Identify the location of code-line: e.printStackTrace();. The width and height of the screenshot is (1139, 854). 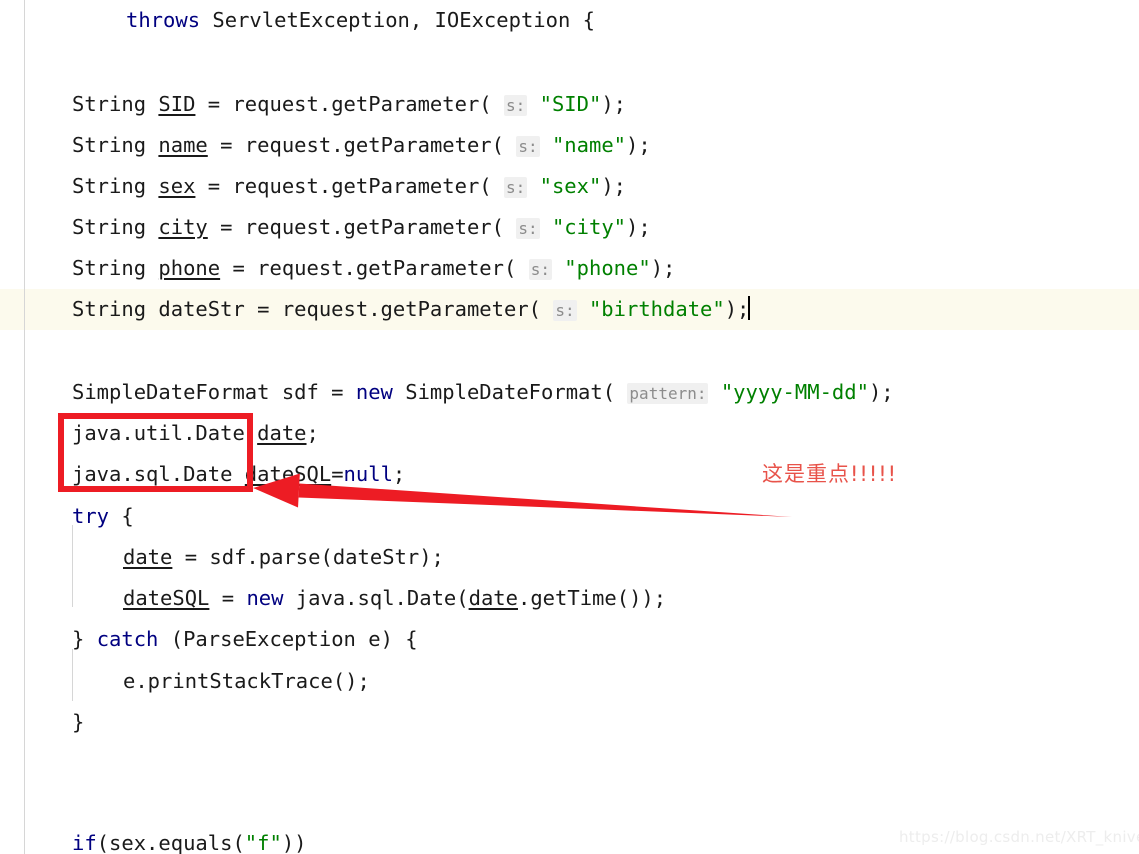
(185, 681).